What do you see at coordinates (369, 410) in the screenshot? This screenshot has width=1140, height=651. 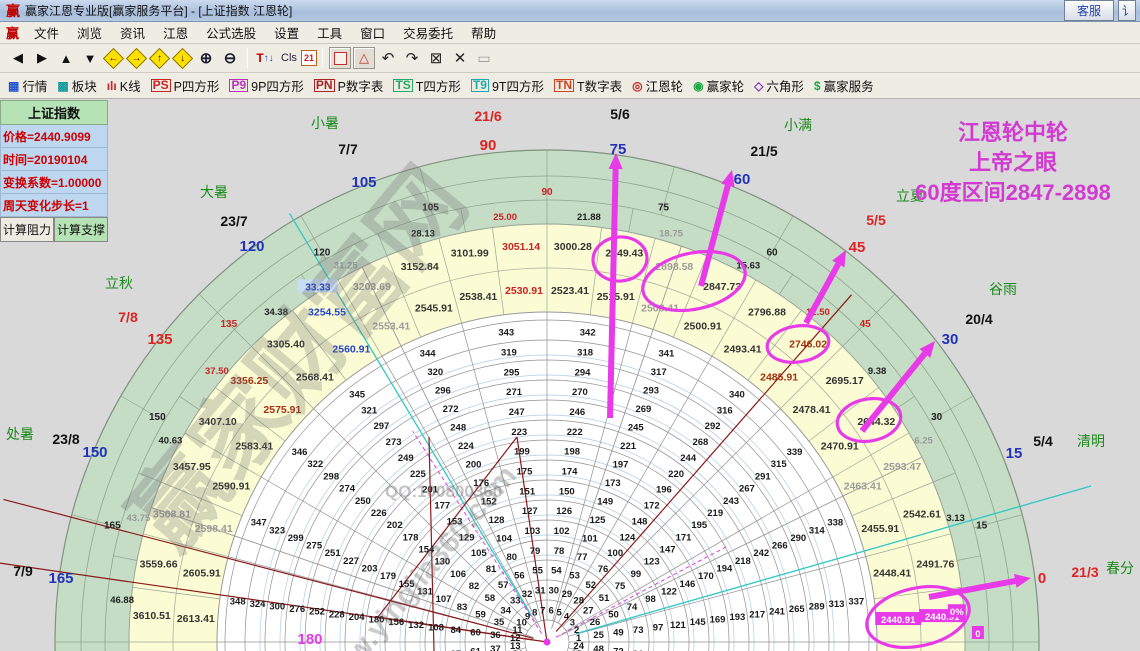 I see `svg-text: 321` at bounding box center [369, 410].